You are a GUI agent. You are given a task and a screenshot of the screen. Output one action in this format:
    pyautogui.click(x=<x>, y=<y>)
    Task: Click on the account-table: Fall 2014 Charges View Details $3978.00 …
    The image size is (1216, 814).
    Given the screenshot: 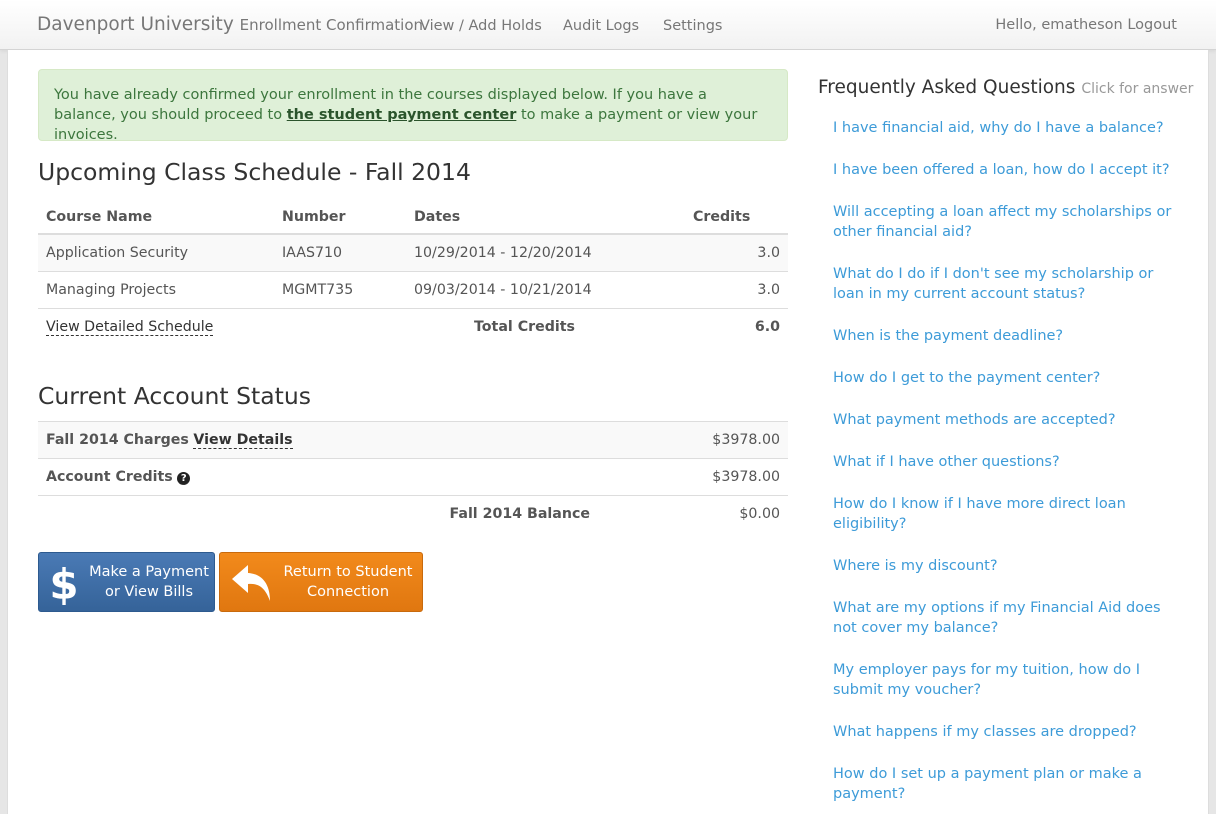 What is the action you would take?
    pyautogui.click(x=413, y=477)
    